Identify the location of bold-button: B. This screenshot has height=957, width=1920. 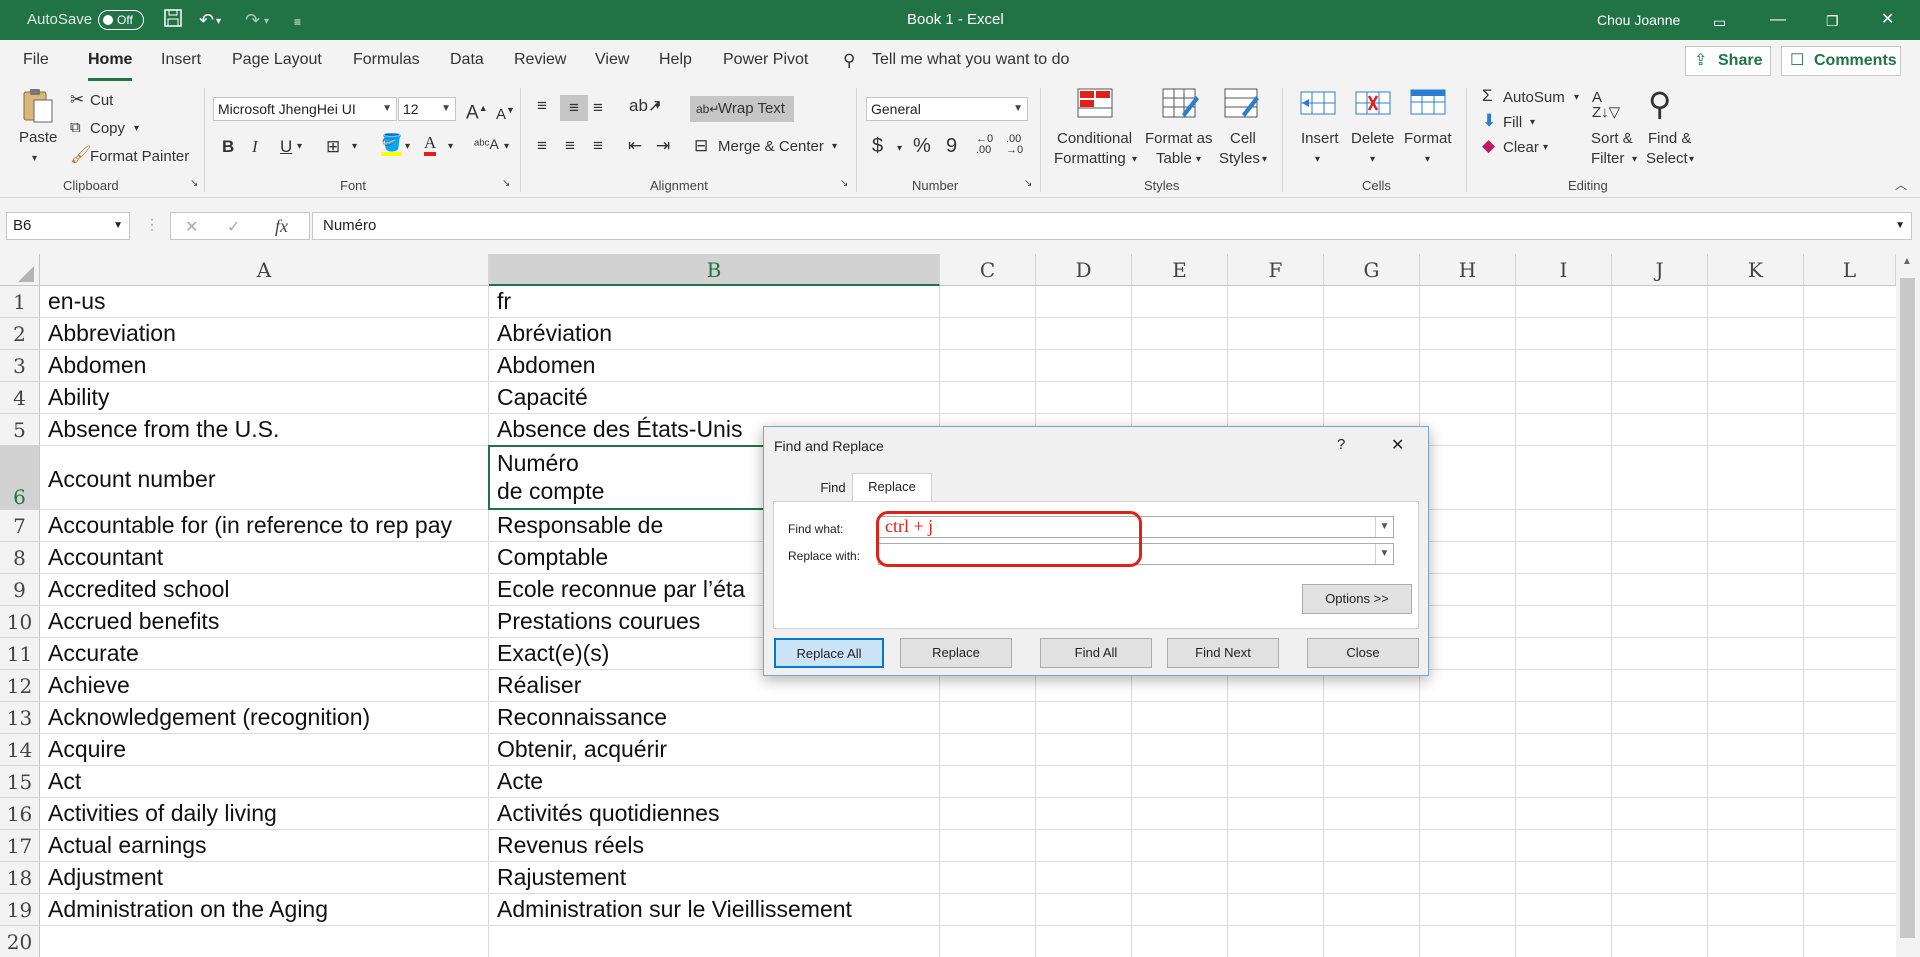
(228, 147).